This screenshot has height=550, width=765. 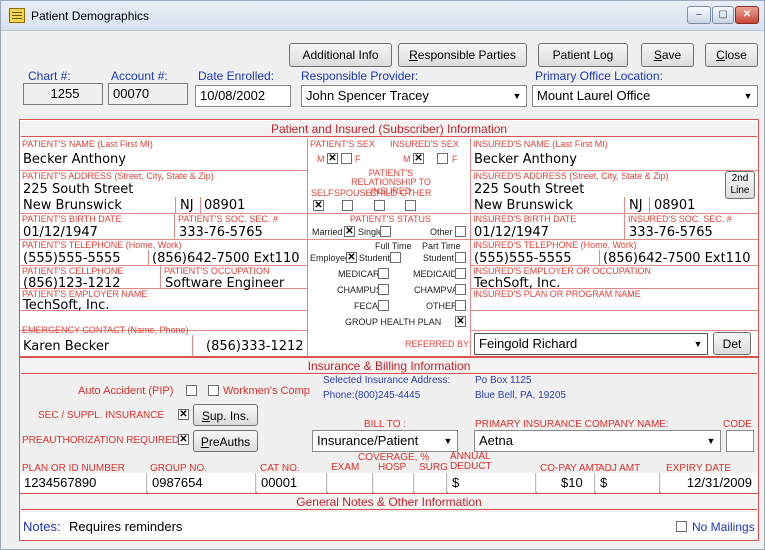 What do you see at coordinates (125, 526) in the screenshot?
I see `notes-field: Requires reminders` at bounding box center [125, 526].